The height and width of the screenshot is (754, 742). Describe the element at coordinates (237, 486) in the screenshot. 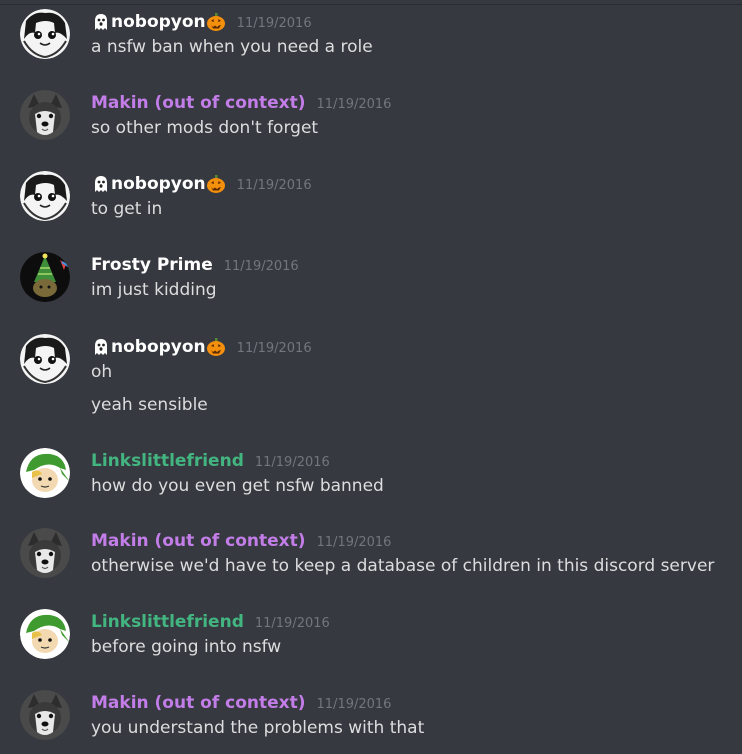

I see `message-text: how do you even get nsfw banned` at that location.